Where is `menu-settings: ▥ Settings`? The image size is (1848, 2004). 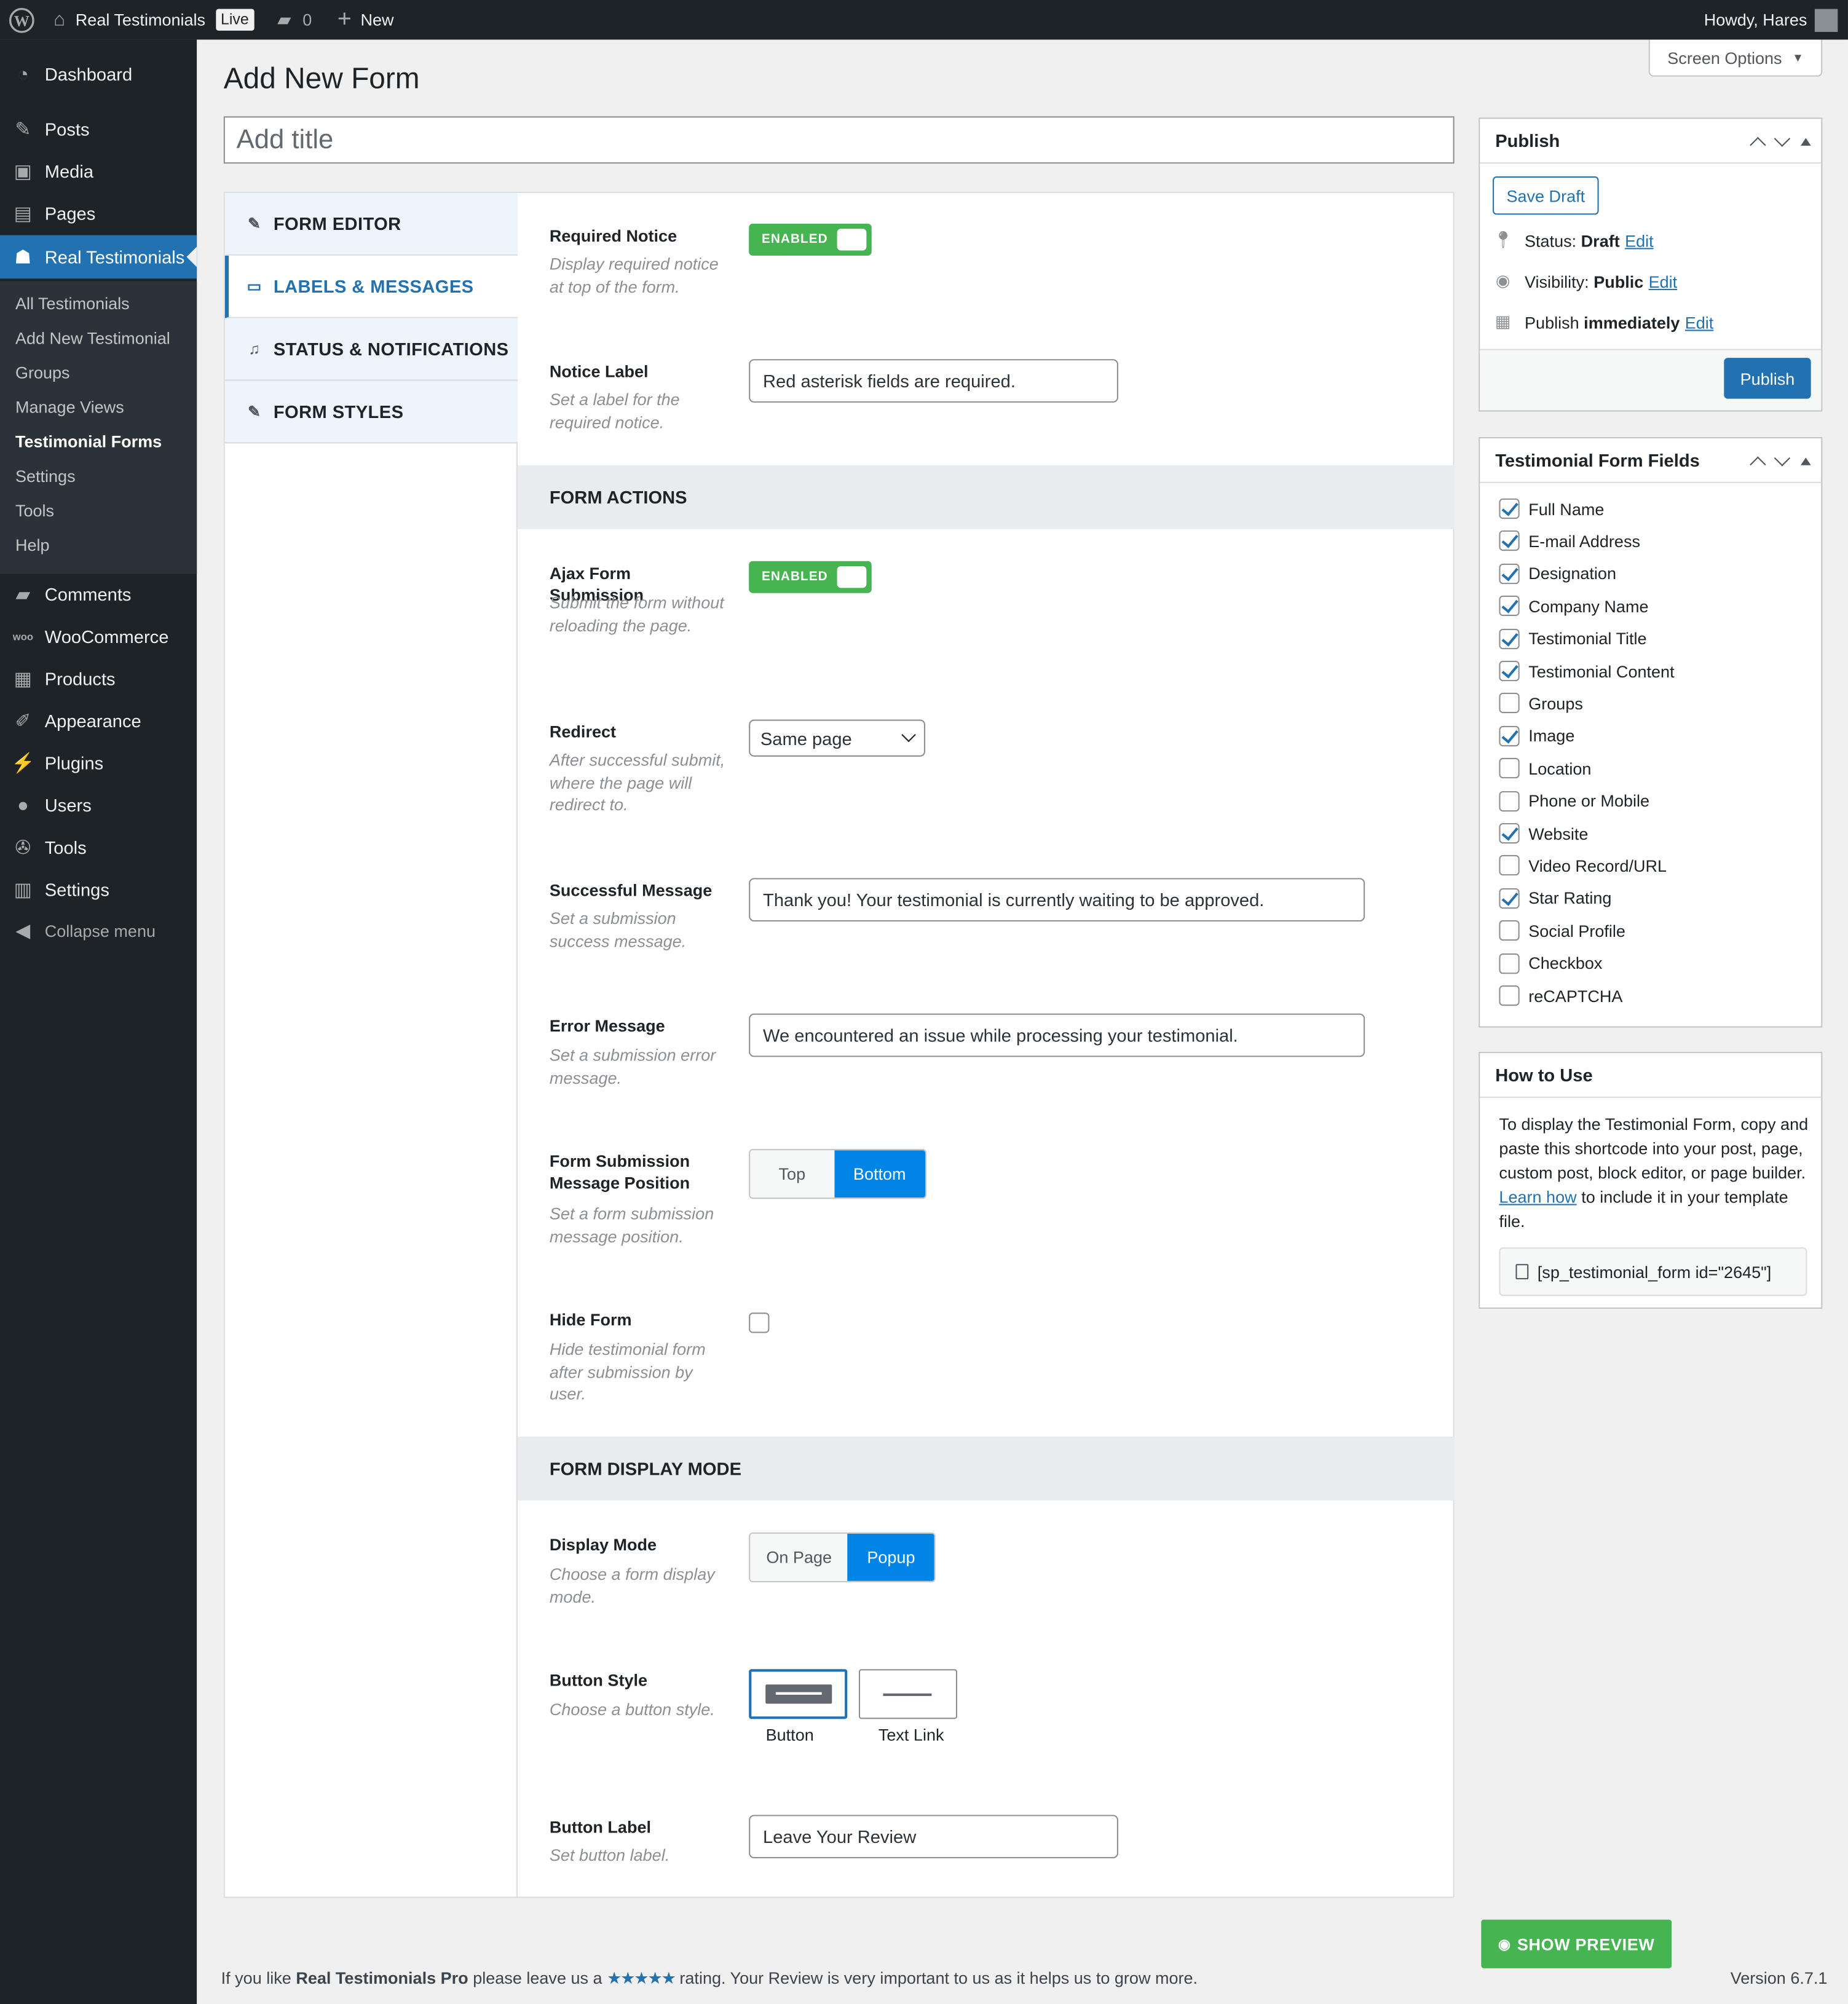 menu-settings: ▥ Settings is located at coordinates (99, 890).